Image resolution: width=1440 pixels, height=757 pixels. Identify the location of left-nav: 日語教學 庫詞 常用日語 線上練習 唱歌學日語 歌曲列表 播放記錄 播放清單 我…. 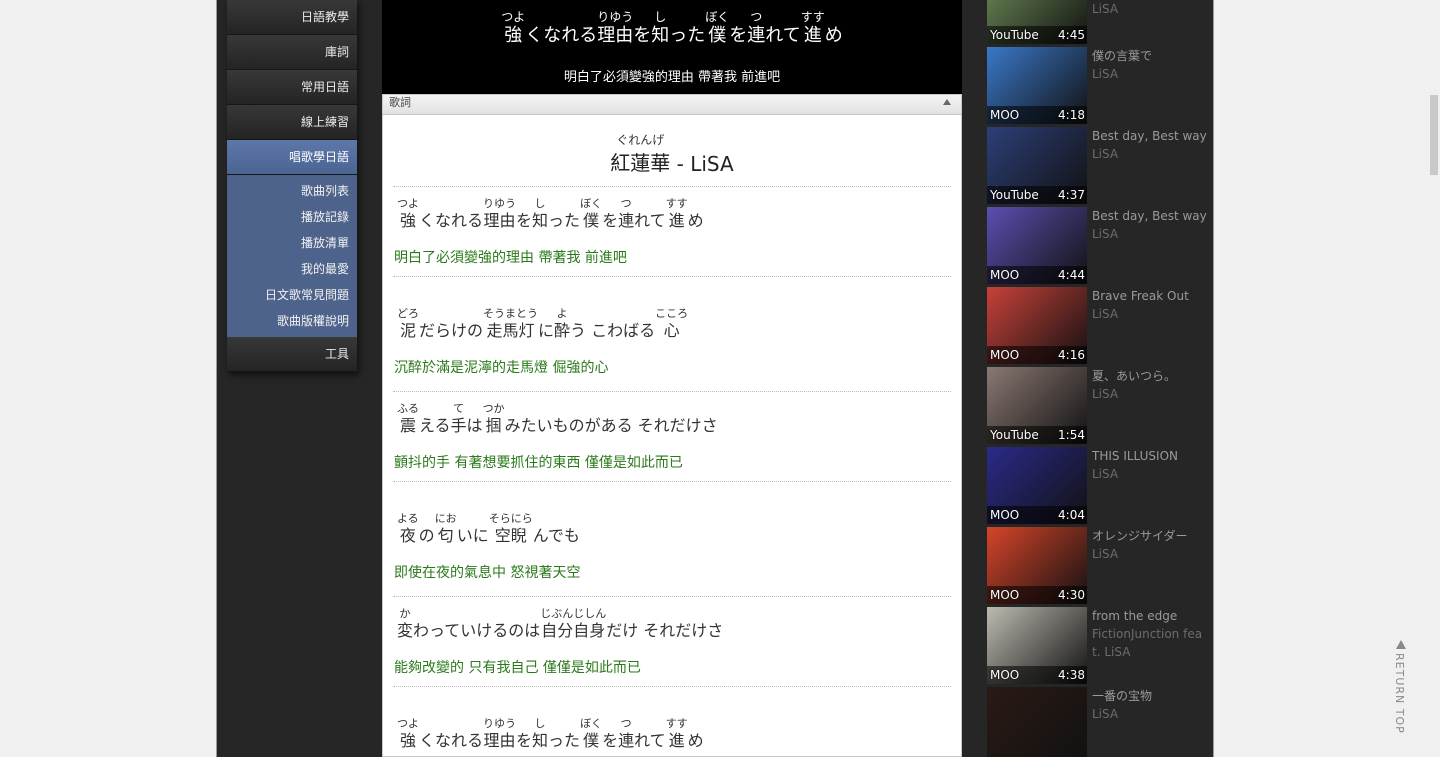
(292, 186).